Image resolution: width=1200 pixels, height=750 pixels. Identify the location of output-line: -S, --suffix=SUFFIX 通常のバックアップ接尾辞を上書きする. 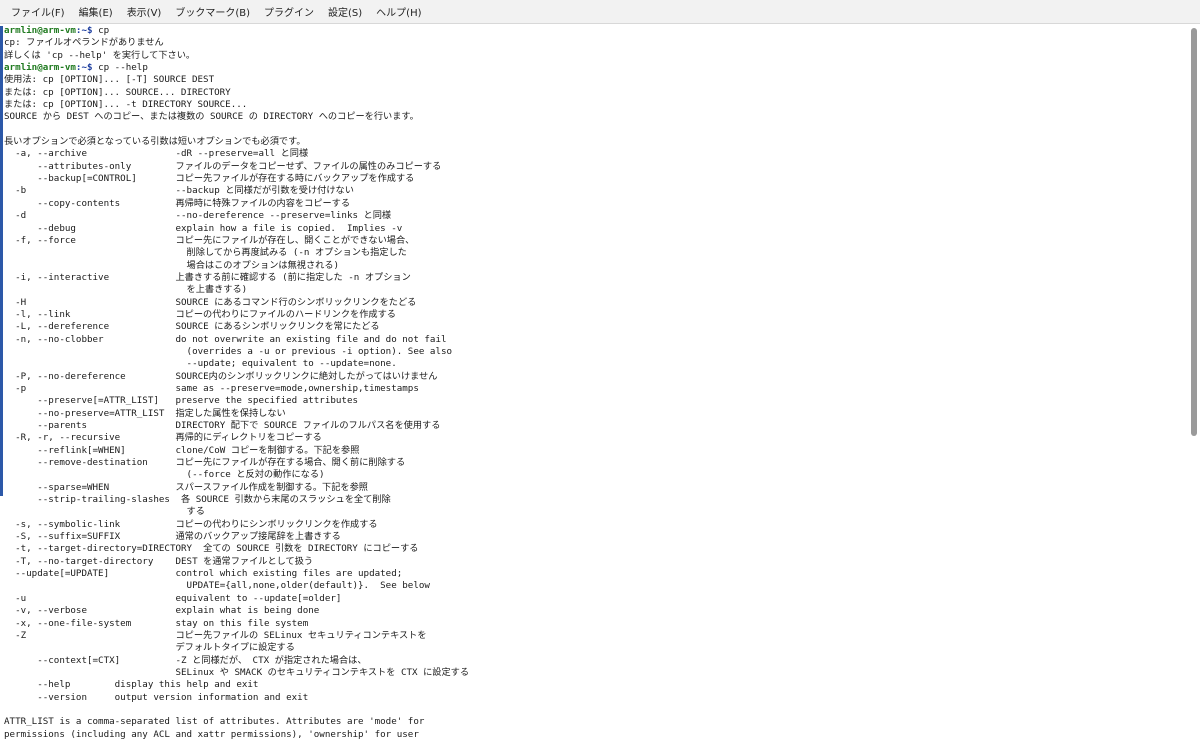
(172, 537).